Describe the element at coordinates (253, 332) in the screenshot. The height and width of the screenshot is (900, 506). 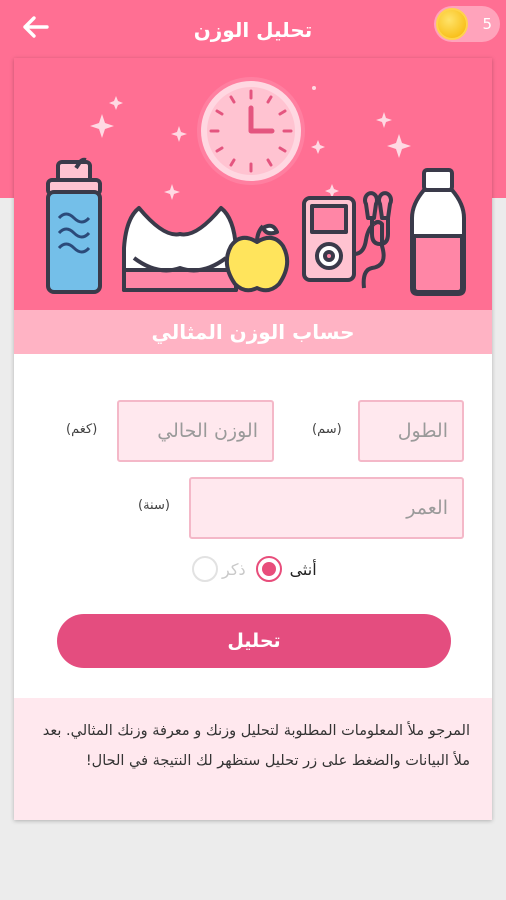
I see `section-title: حساب الوزن المثالي` at that location.